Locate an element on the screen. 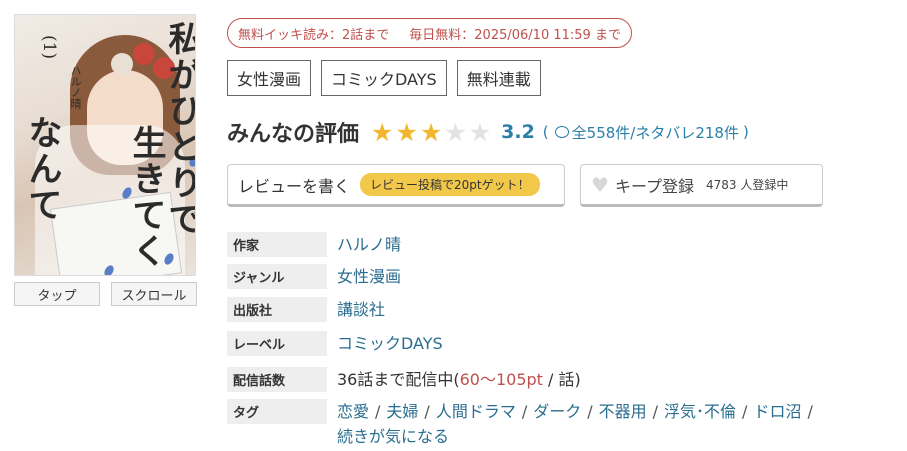 The height and width of the screenshot is (451, 907). comment-bubble-icon is located at coordinates (561, 132).